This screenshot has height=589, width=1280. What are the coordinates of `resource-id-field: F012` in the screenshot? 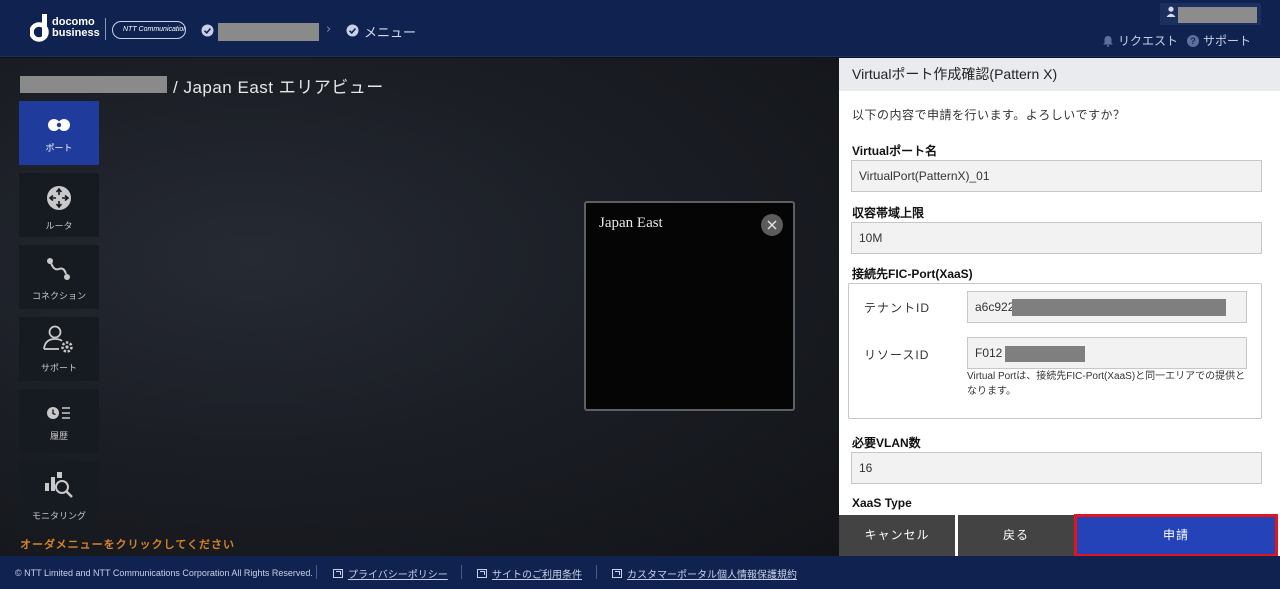 It's located at (1107, 353).